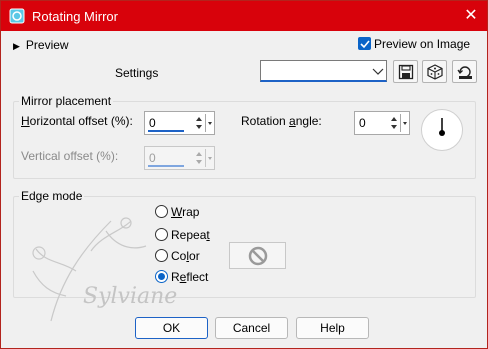  What do you see at coordinates (189, 277) in the screenshot?
I see `reflect-label: Reflect` at bounding box center [189, 277].